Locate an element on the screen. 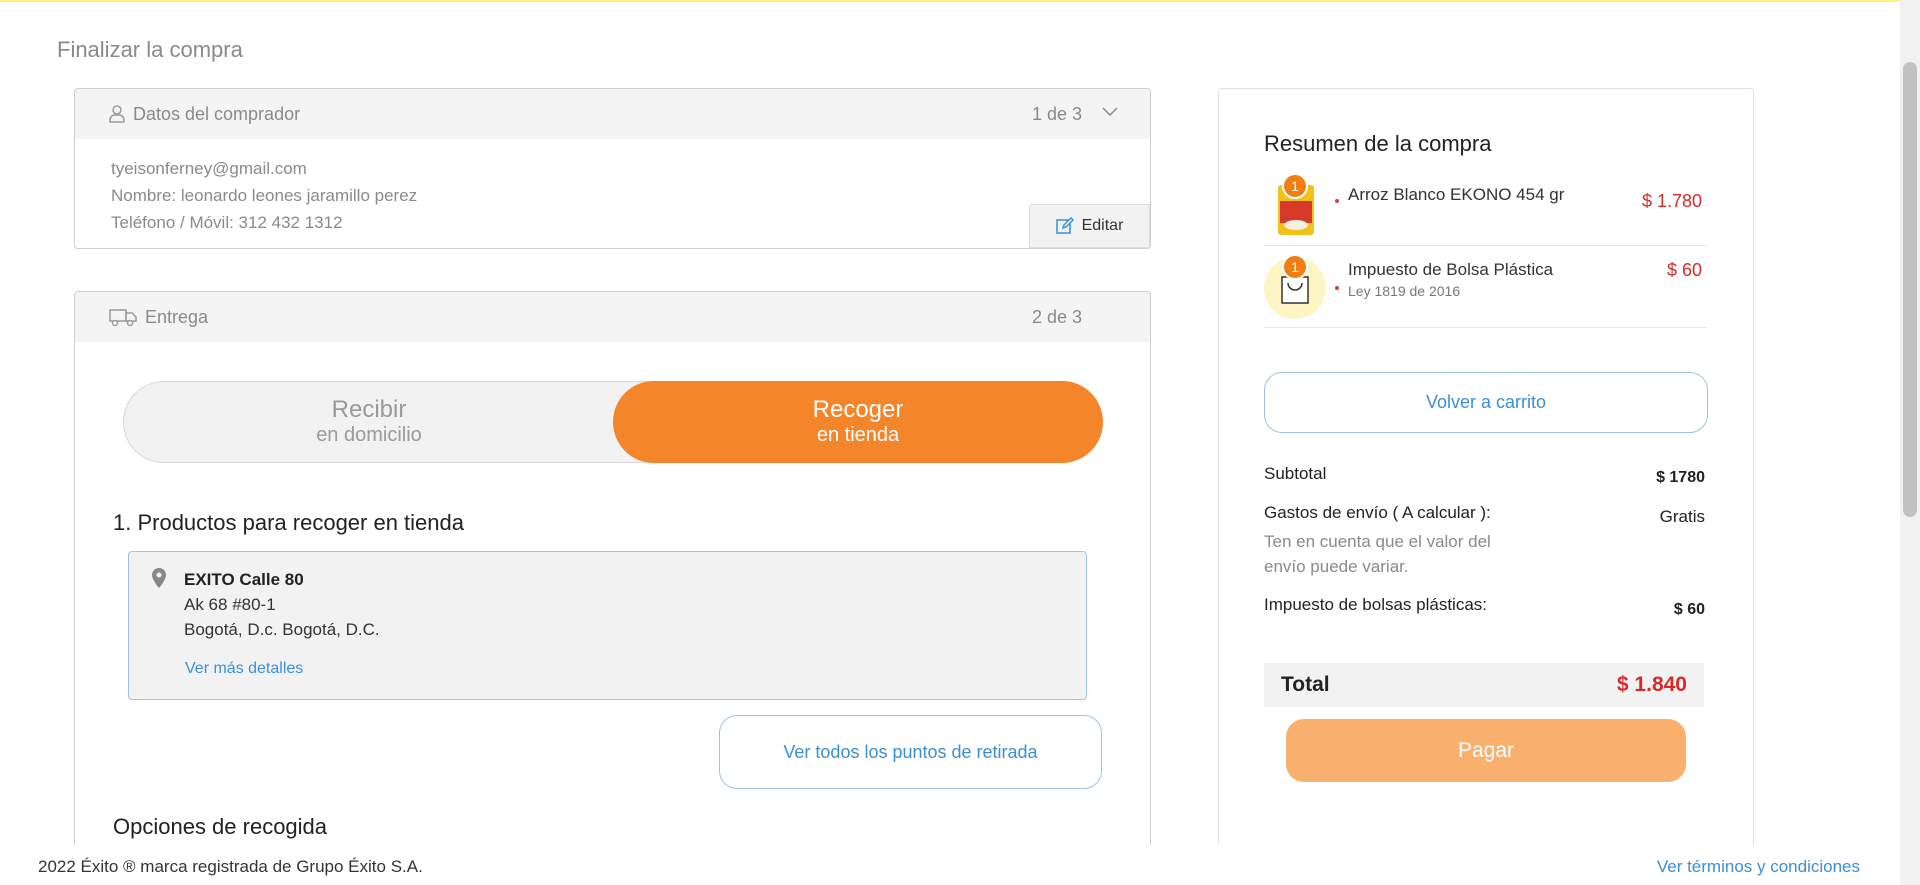 This screenshot has height=885, width=1920. edit-icon is located at coordinates (1064, 225).